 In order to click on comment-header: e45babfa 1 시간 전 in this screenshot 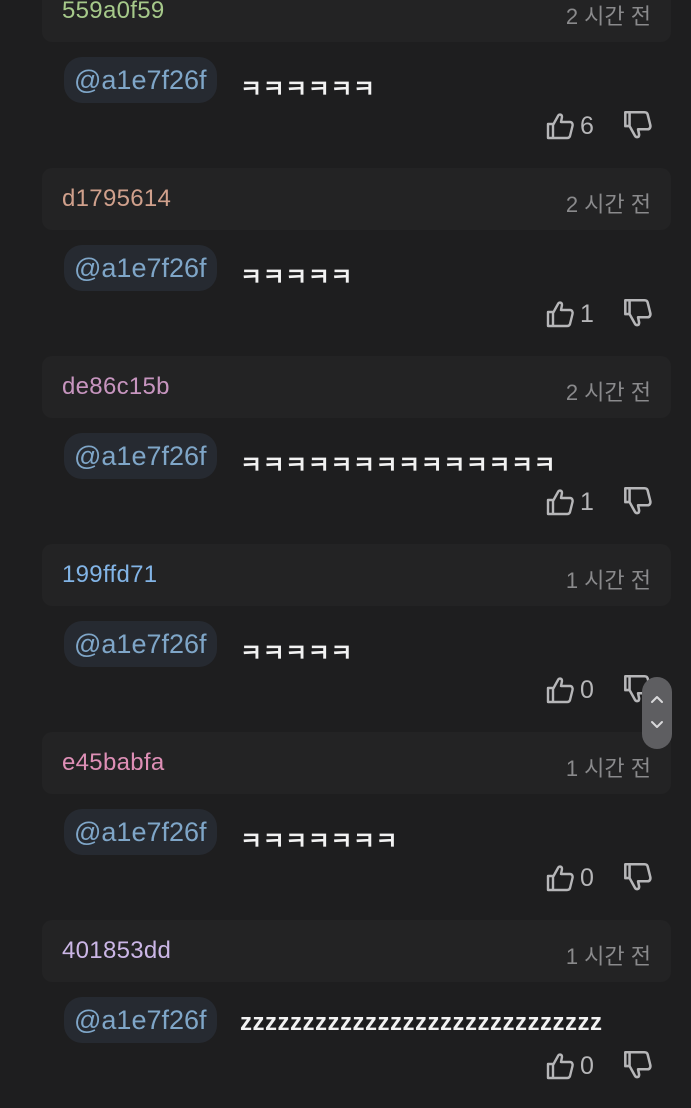, I will do `click(356, 763)`.